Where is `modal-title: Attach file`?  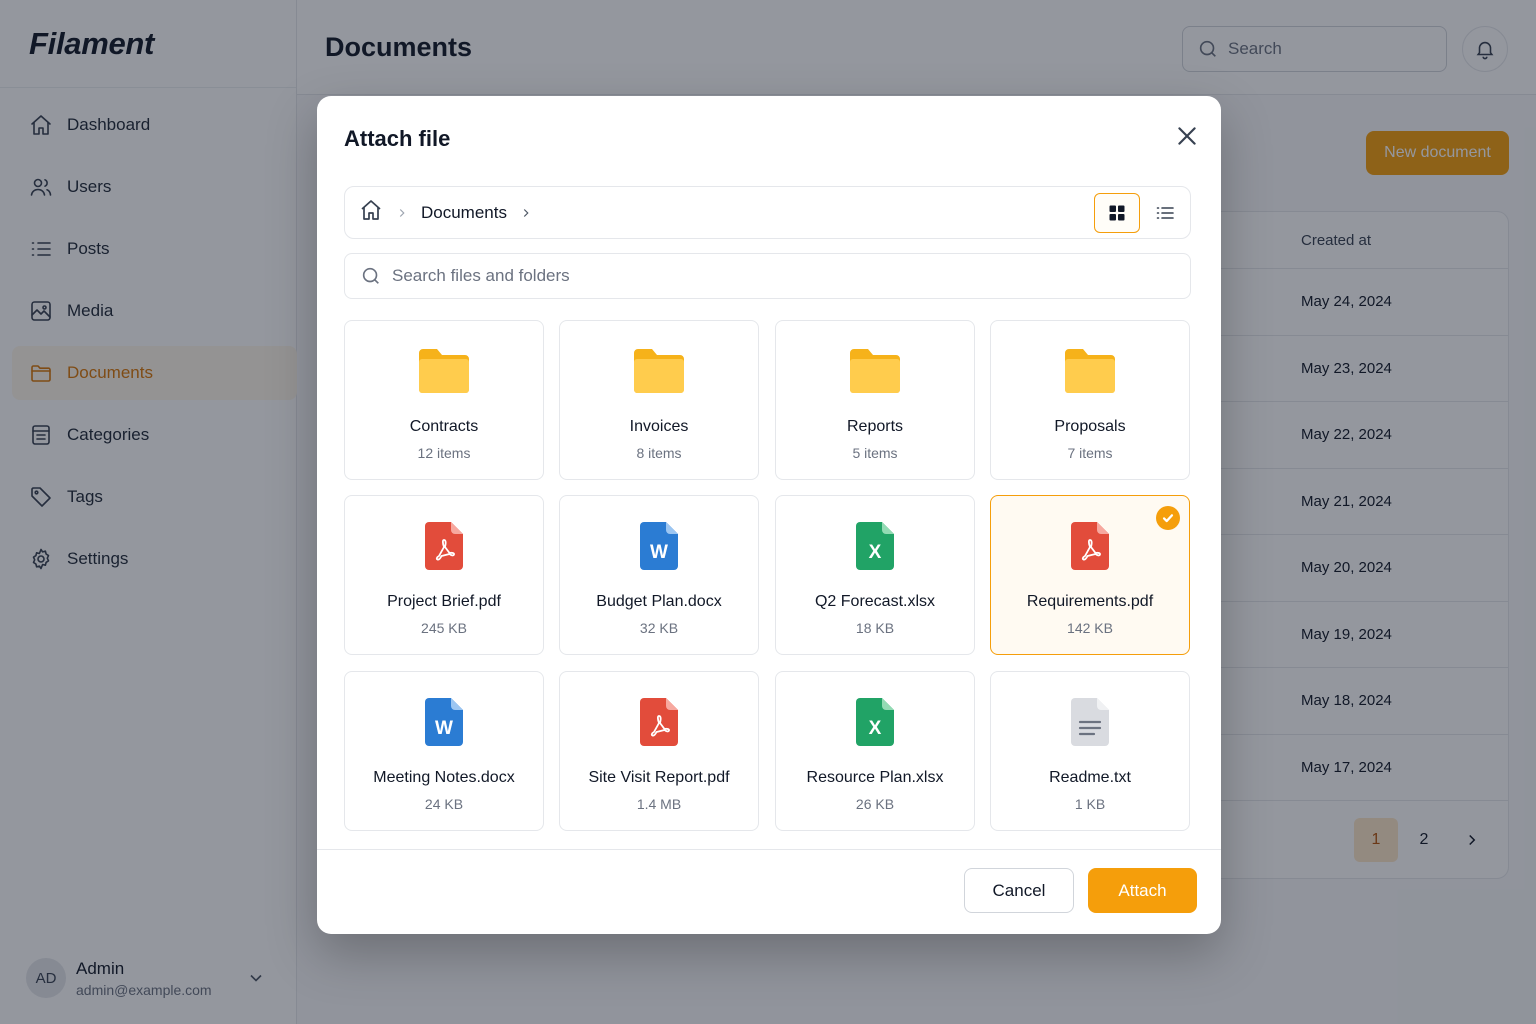
modal-title: Attach file is located at coordinates (397, 138).